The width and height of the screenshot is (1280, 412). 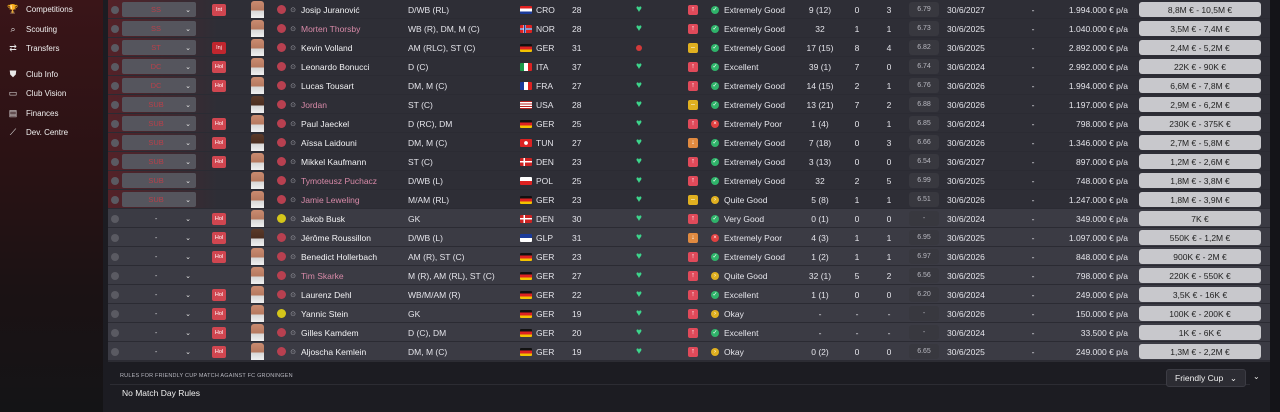 I want to click on scrollbar-track, so click(x=1275, y=206).